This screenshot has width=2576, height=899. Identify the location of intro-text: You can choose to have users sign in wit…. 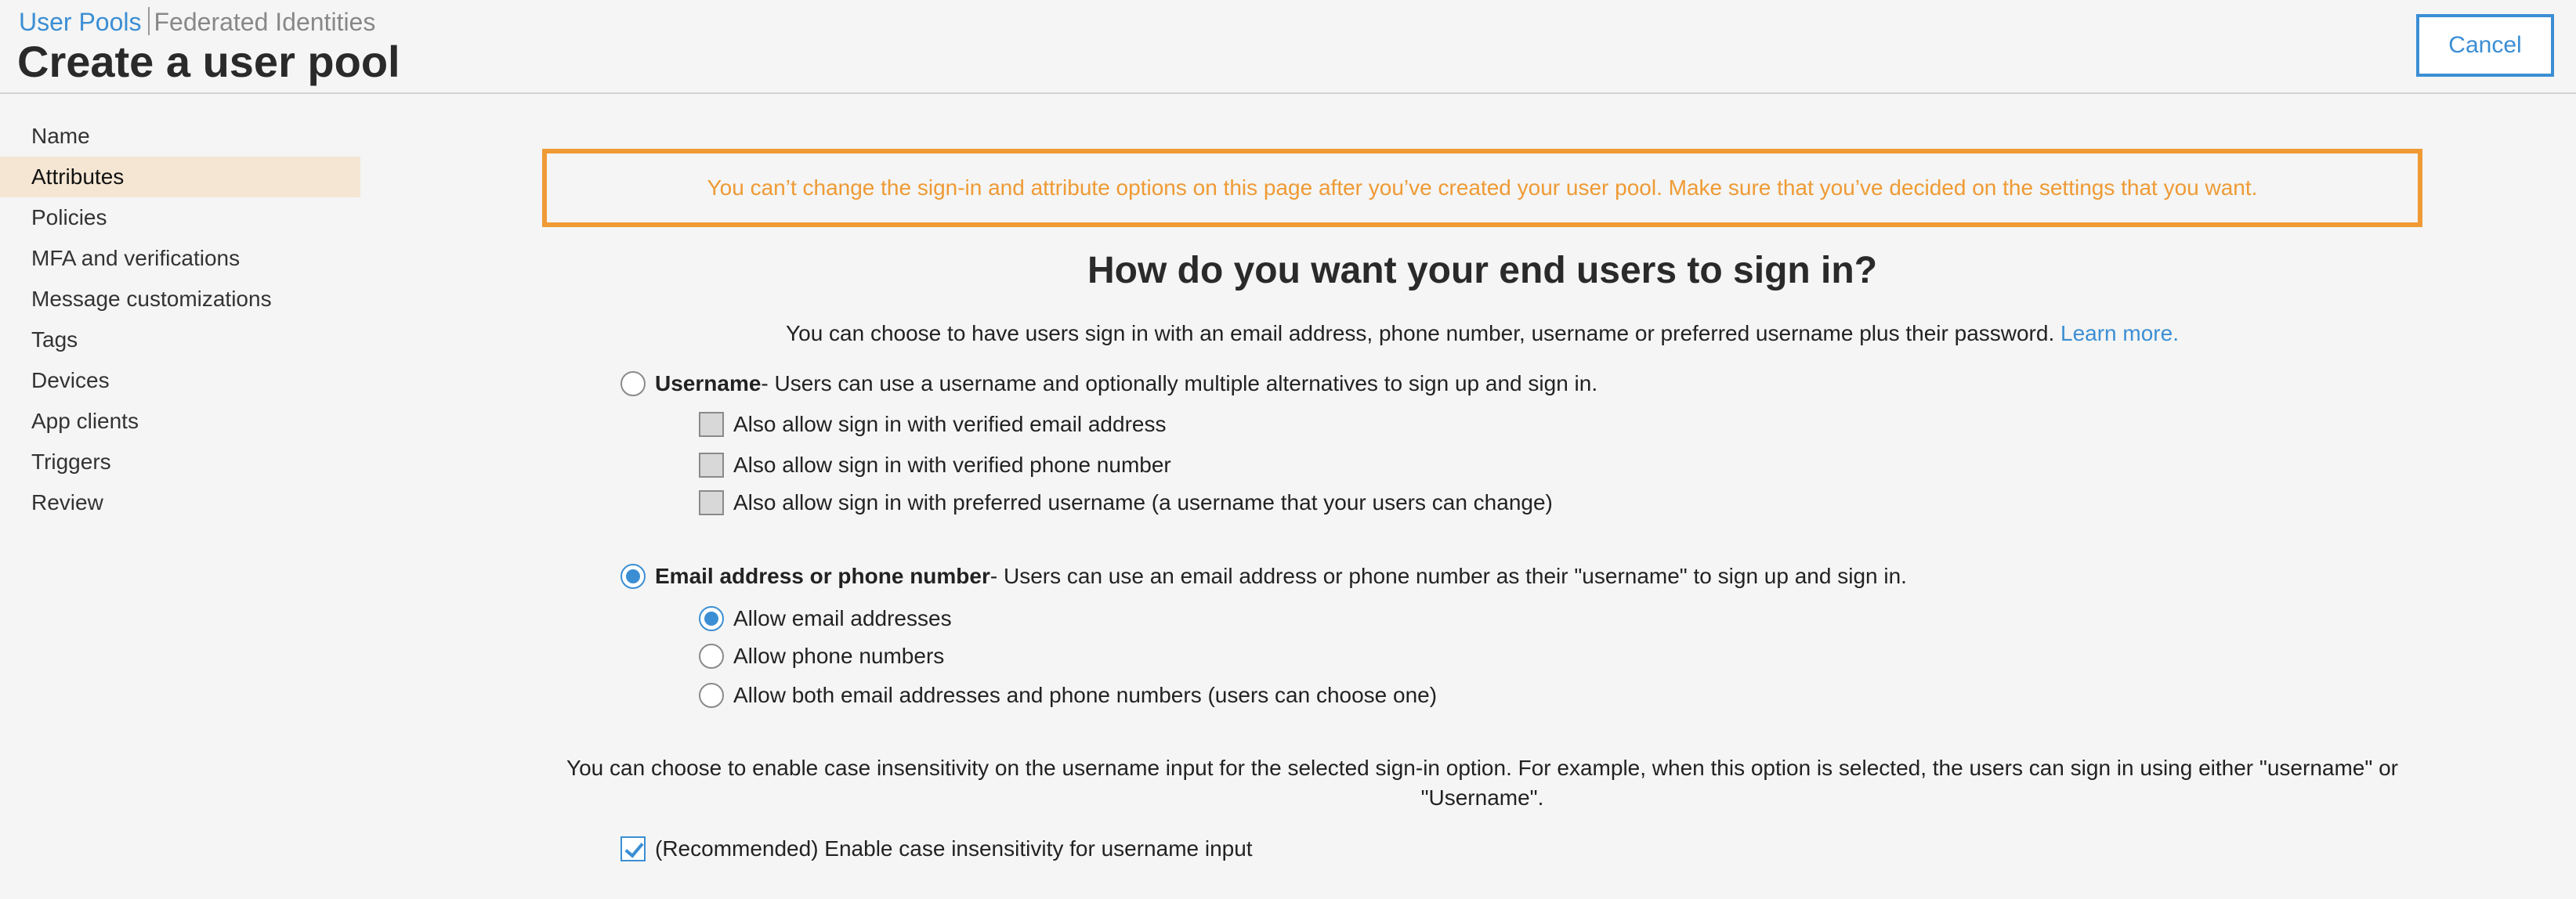
(1482, 333).